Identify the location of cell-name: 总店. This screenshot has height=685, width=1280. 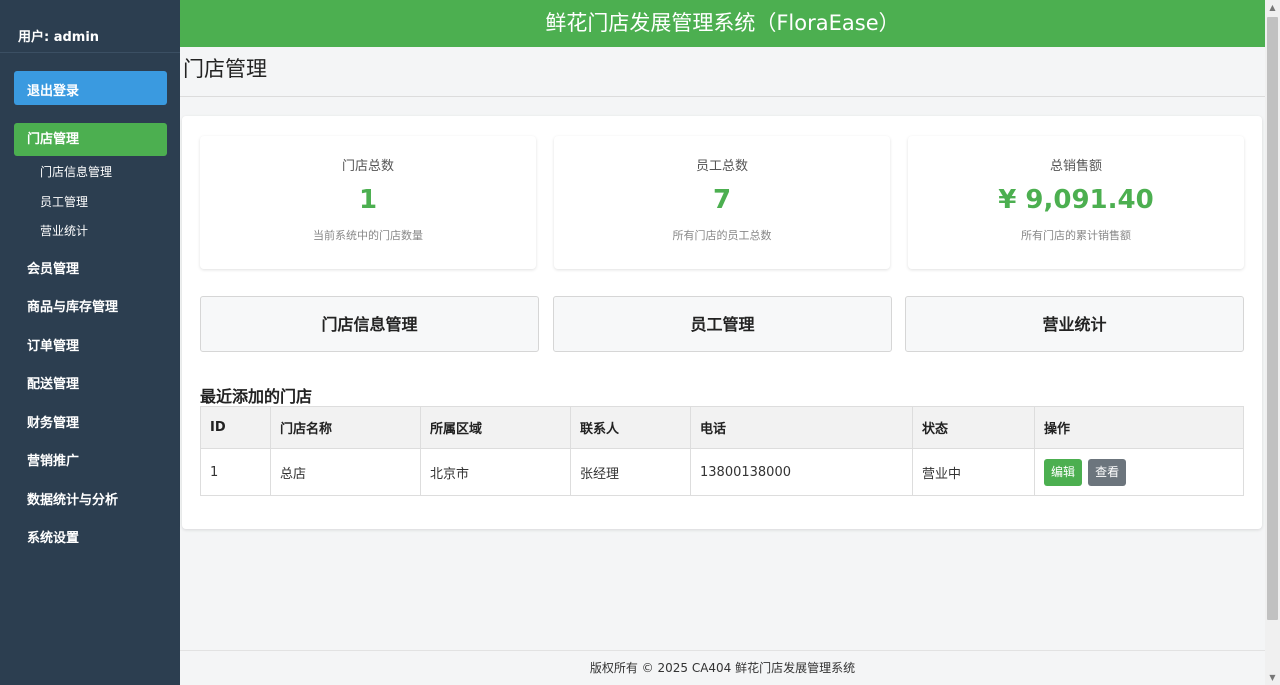
(345, 472).